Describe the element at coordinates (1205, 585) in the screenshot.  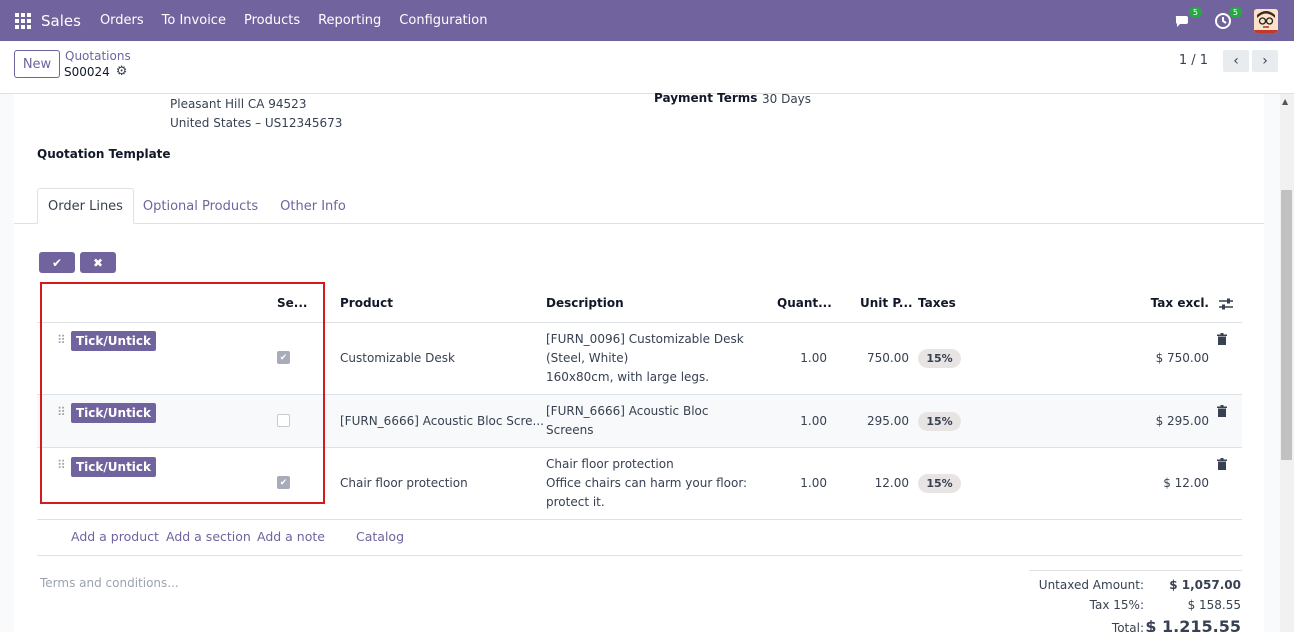
I see `untaxed-amount-value: $ 1,057.00` at that location.